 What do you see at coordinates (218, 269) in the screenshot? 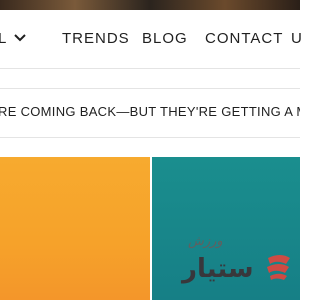
I see `watermark-large-text: ستیار` at bounding box center [218, 269].